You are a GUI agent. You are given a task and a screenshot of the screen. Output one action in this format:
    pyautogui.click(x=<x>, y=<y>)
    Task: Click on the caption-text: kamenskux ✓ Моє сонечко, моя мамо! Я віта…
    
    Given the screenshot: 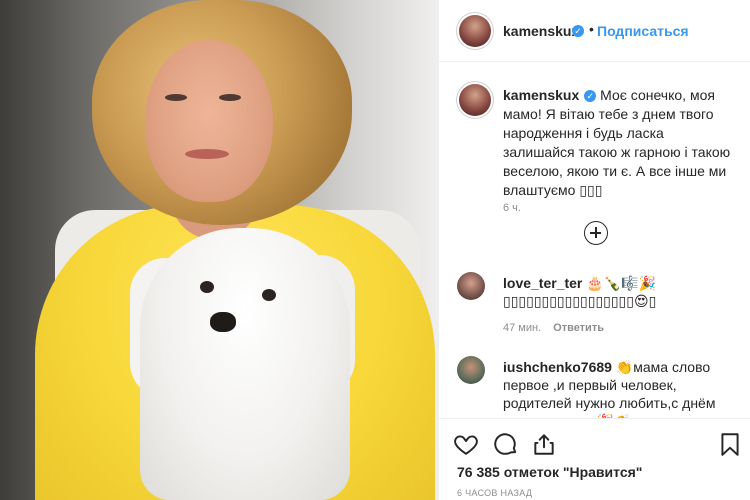 What is the action you would take?
    pyautogui.click(x=618, y=143)
    